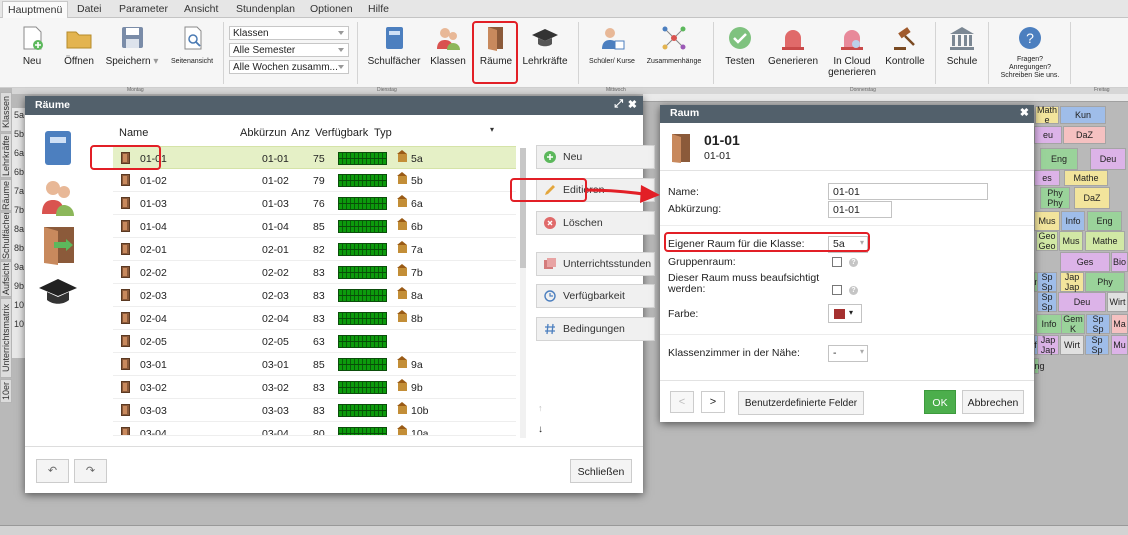  Describe the element at coordinates (314, 157) in the screenshot. I see `room-row: 01-01 01-01 75 5a` at that location.